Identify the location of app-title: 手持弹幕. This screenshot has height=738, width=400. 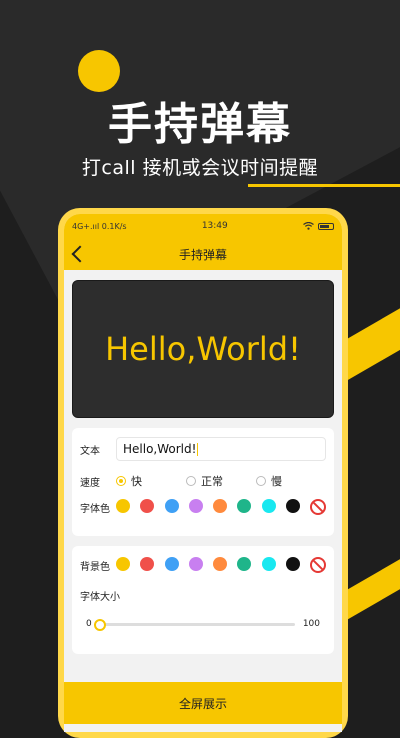
(202, 254).